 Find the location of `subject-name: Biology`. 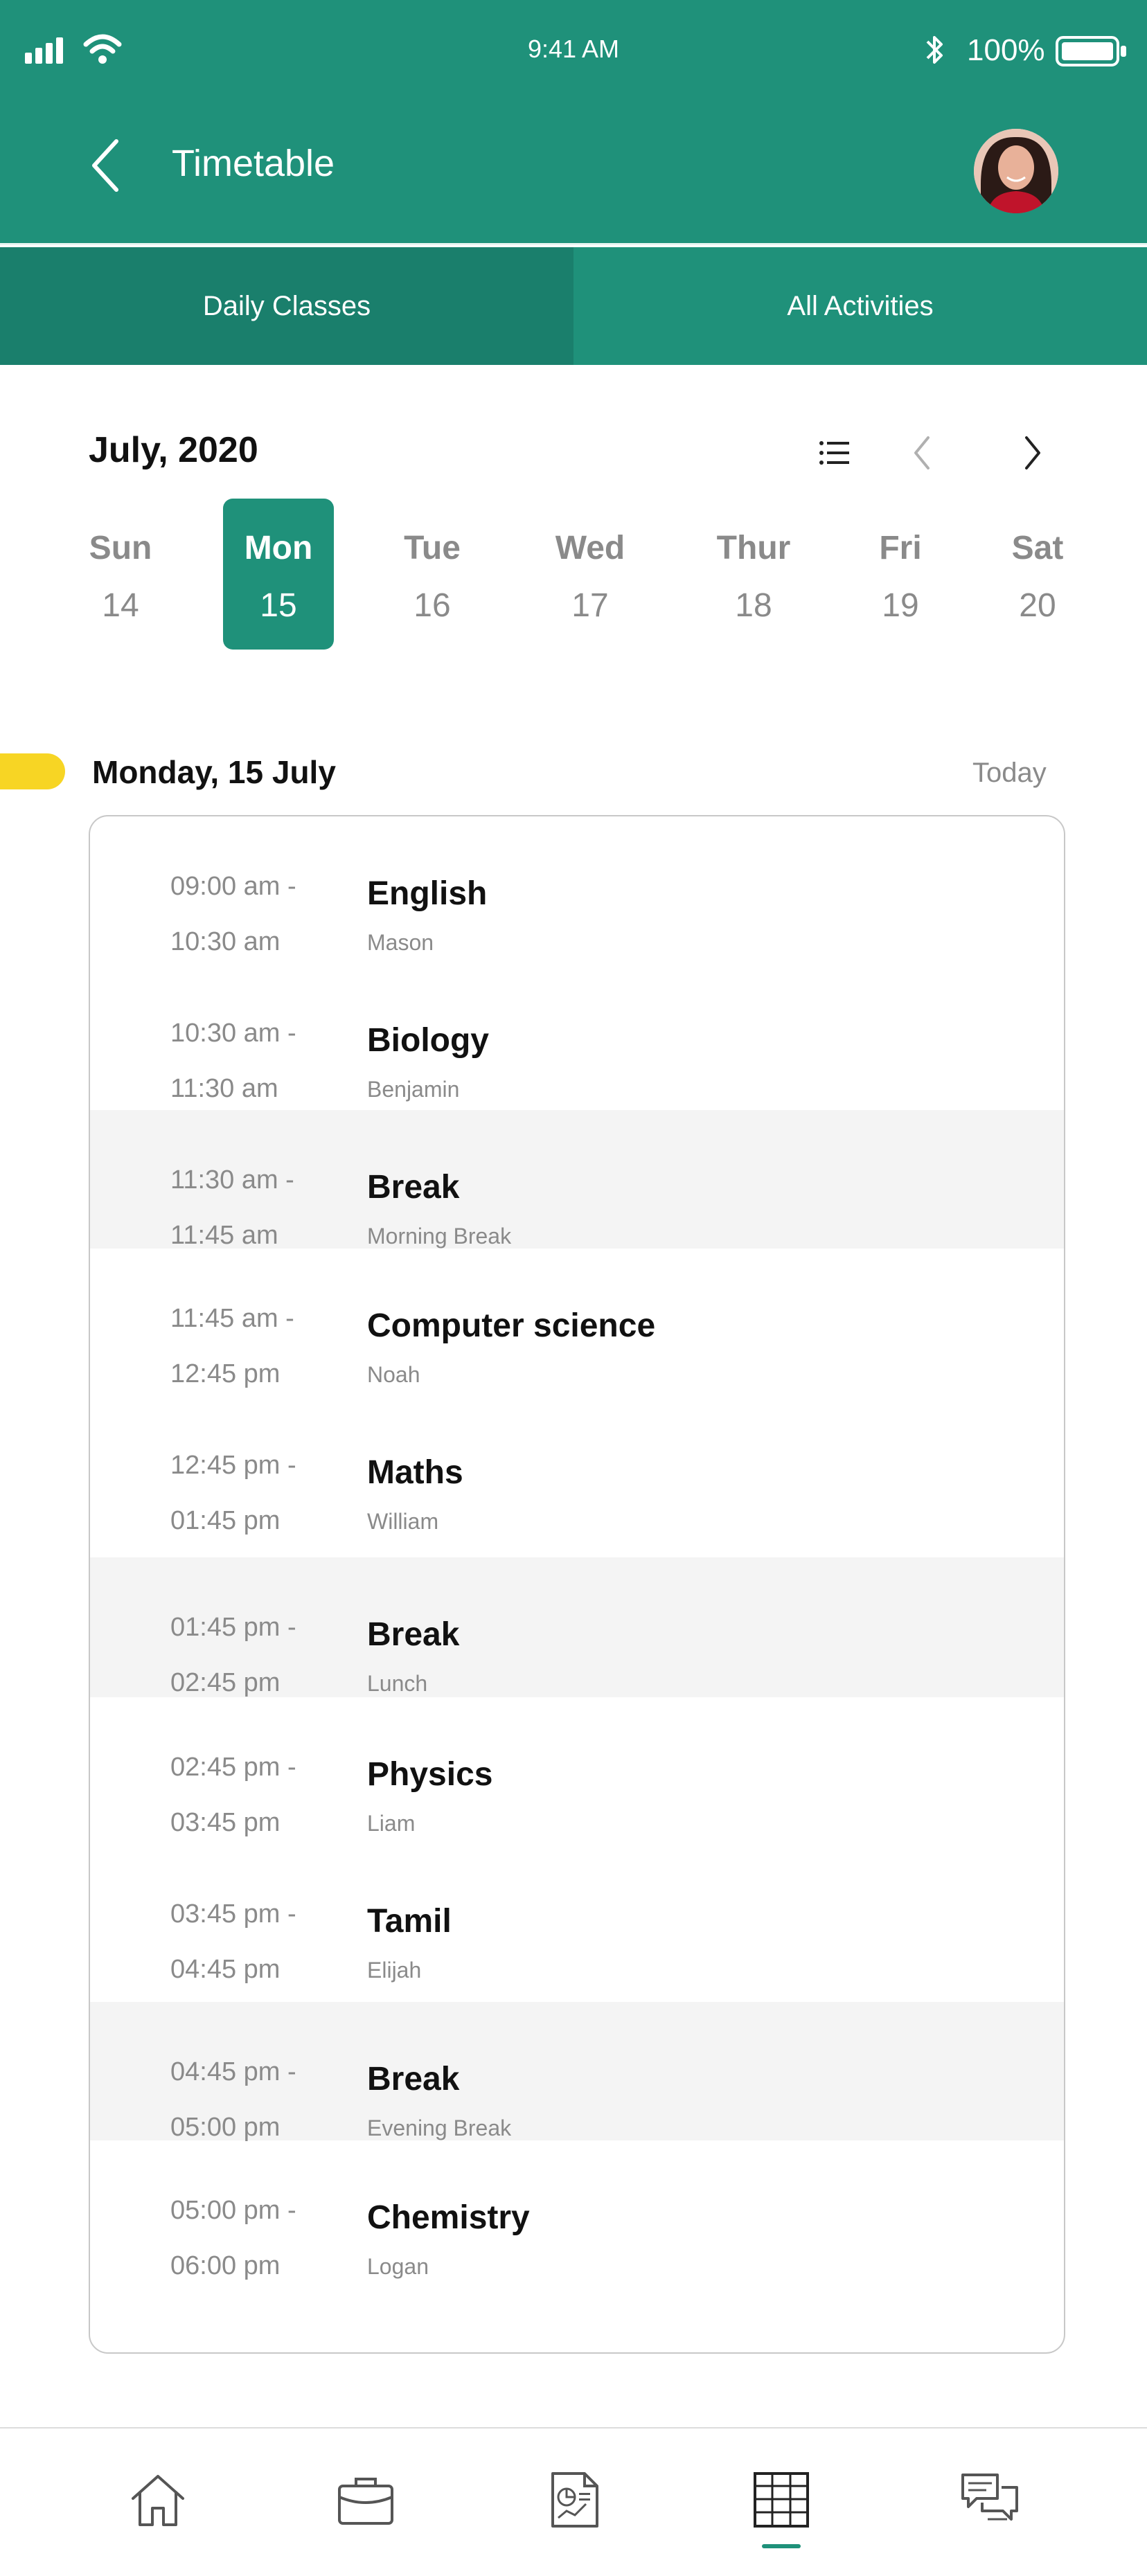

subject-name: Biology is located at coordinates (428, 1040).